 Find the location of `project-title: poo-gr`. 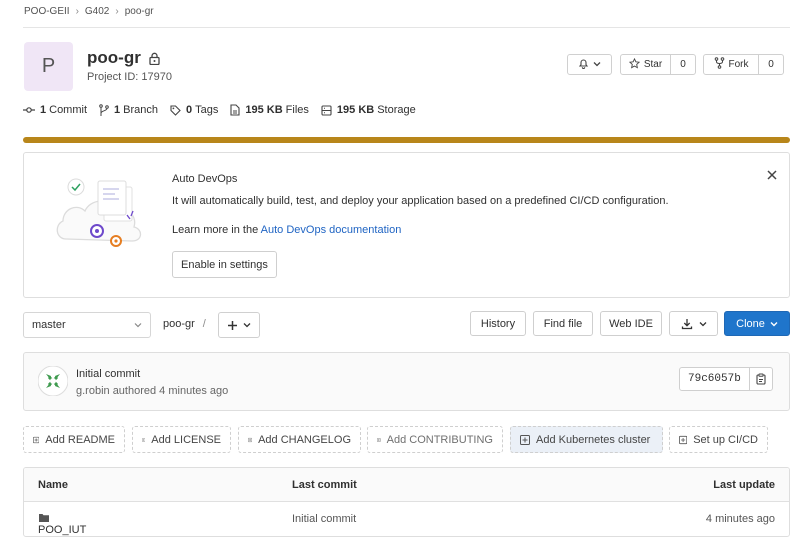

project-title: poo-gr is located at coordinates (123, 58).